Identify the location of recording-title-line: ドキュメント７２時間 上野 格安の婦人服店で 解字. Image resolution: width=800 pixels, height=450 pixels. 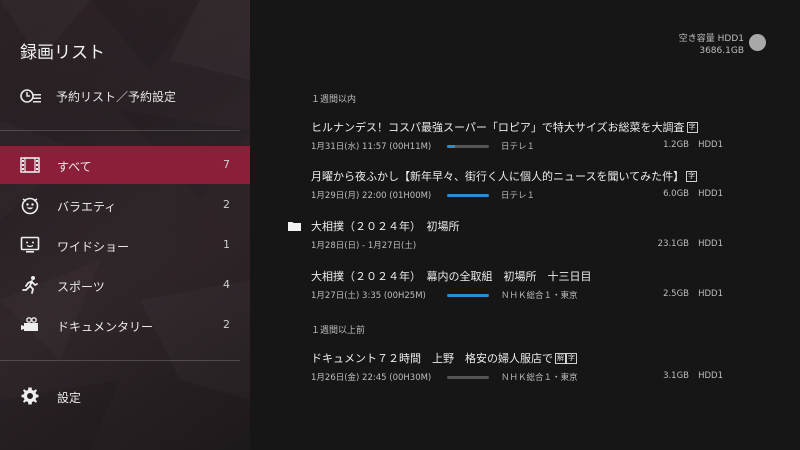
(521, 358).